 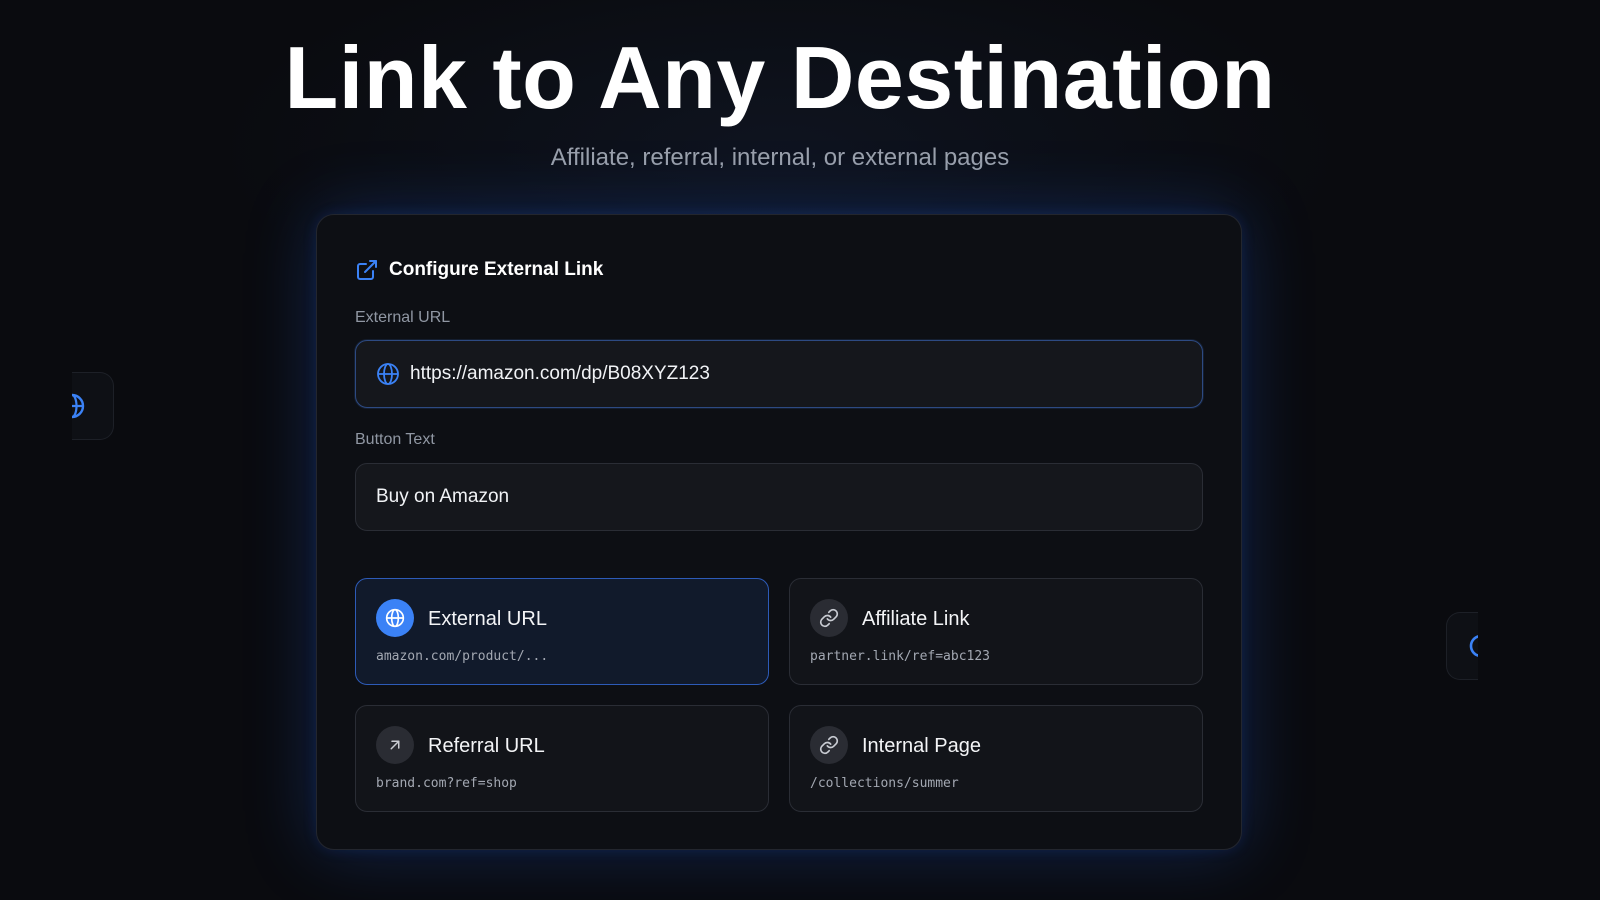 What do you see at coordinates (395, 745) in the screenshot?
I see `arrow-up-right-icon` at bounding box center [395, 745].